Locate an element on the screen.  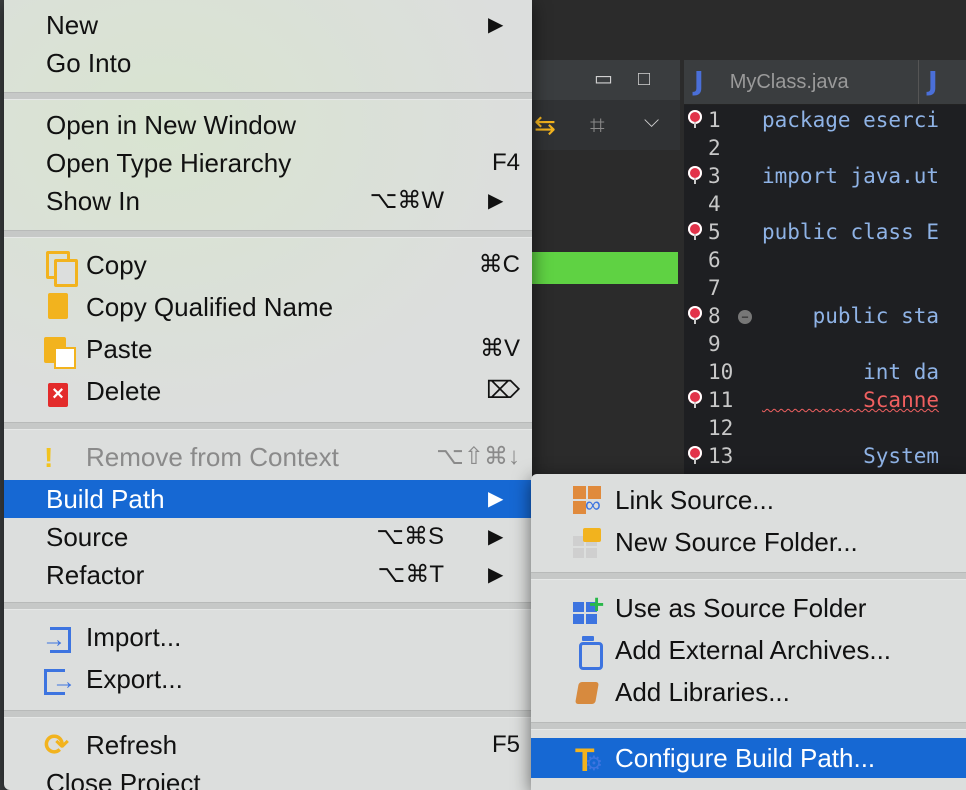
code-line: 4 is located at coordinates (825, 204).